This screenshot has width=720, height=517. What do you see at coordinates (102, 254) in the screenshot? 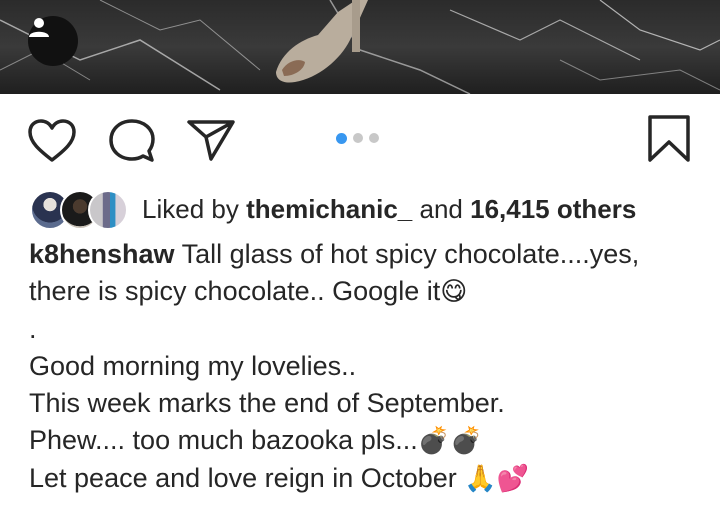
I see `caption-username-link: k8henshaw` at bounding box center [102, 254].